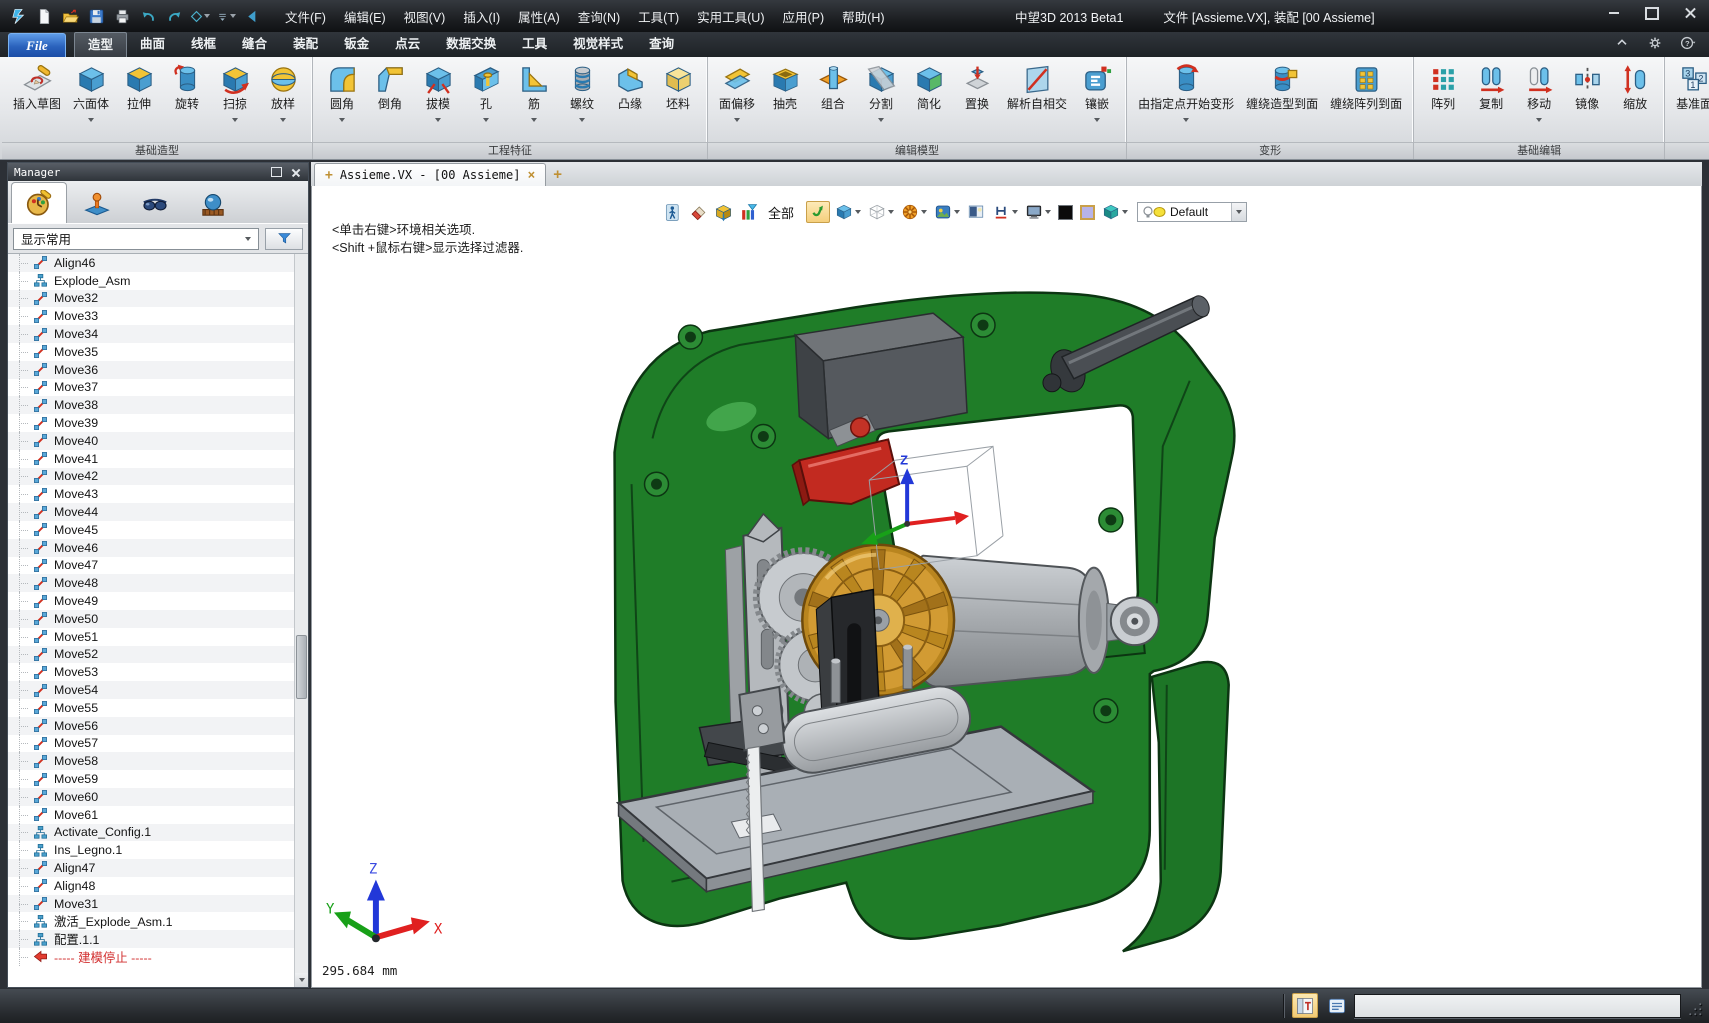  What do you see at coordinates (151, 707) in the screenshot?
I see `tree-item: Move55` at bounding box center [151, 707].